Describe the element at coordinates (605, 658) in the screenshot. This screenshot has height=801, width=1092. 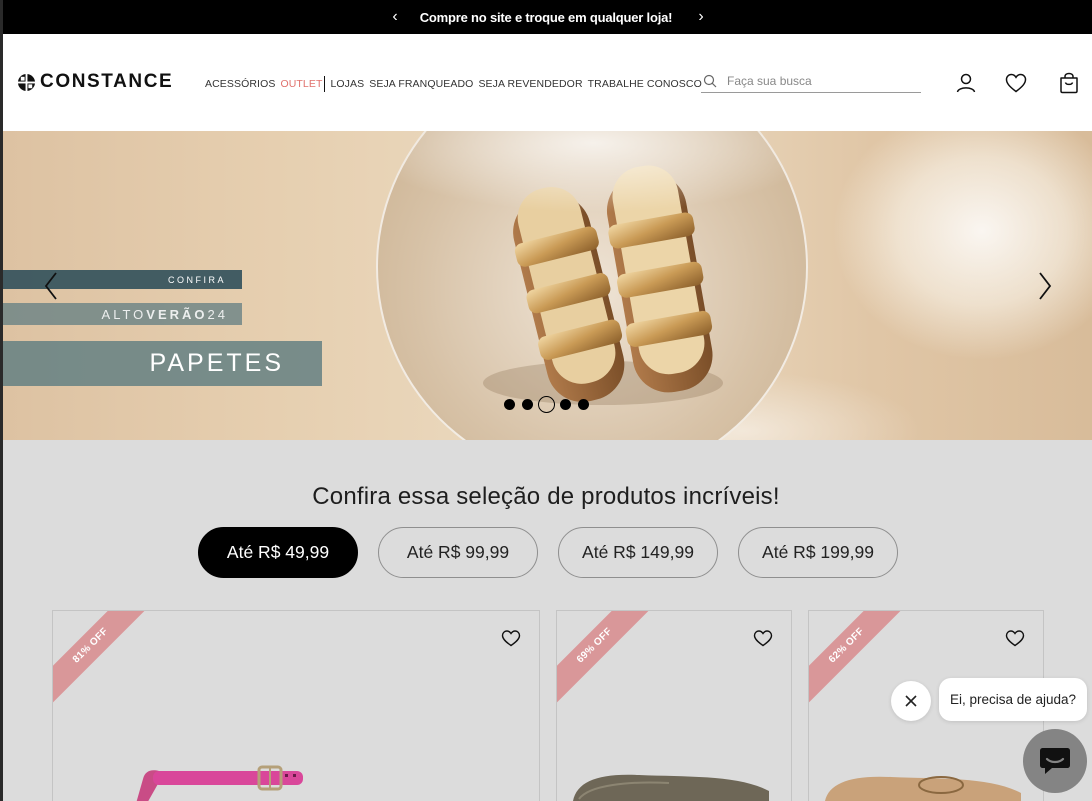
I see `discount-ribbon: 69% OFF` at that location.